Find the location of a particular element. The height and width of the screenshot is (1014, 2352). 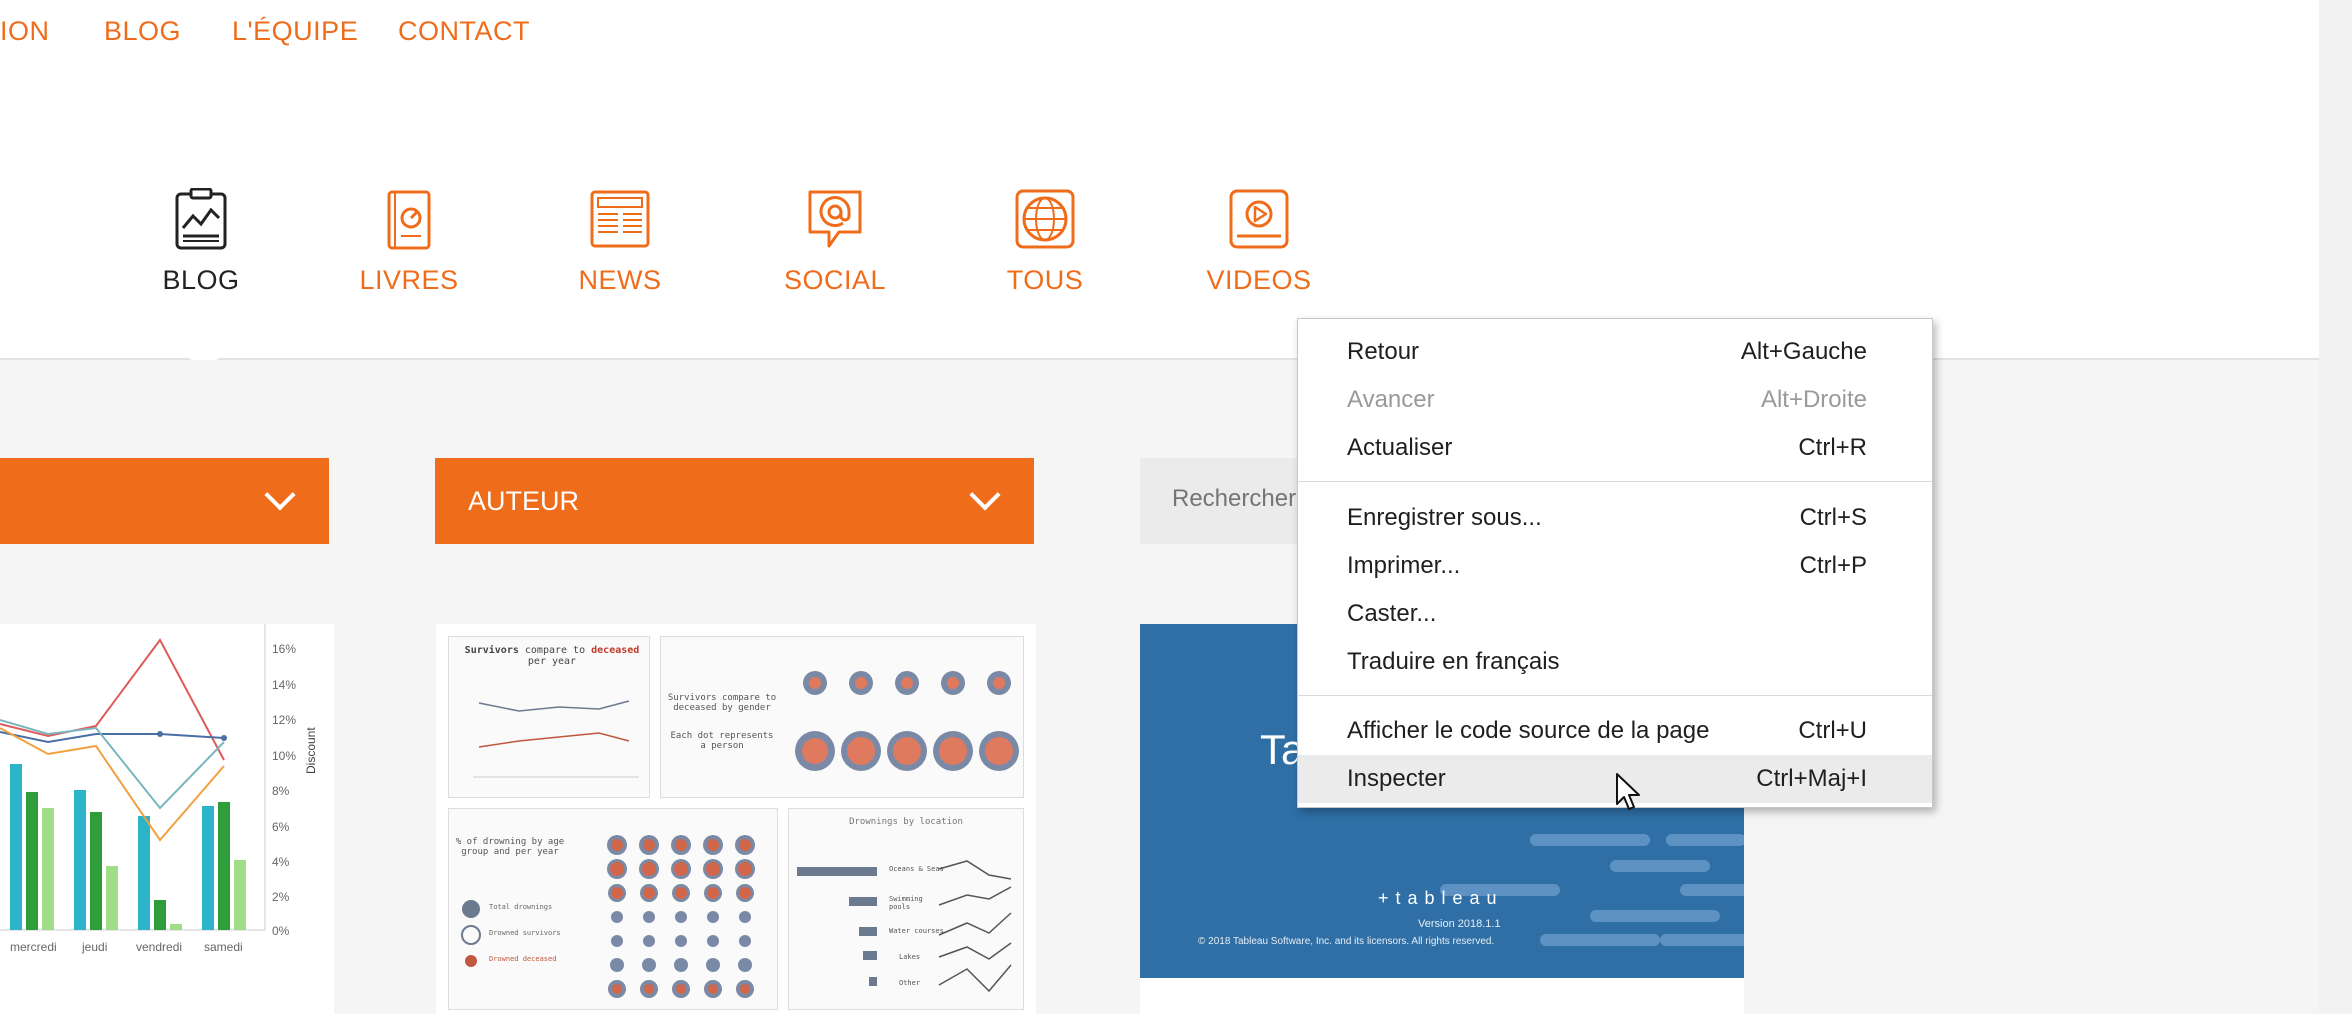

dashboard-panel: Survivors compare to deceased per year is located at coordinates (549, 717).